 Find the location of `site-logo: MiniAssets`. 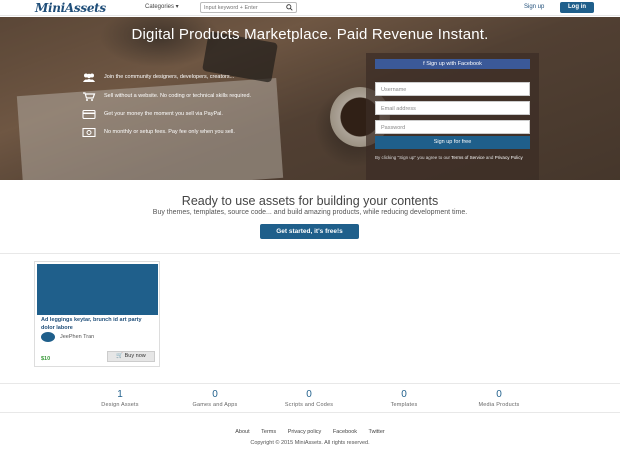

site-logo: MiniAssets is located at coordinates (70, 8).